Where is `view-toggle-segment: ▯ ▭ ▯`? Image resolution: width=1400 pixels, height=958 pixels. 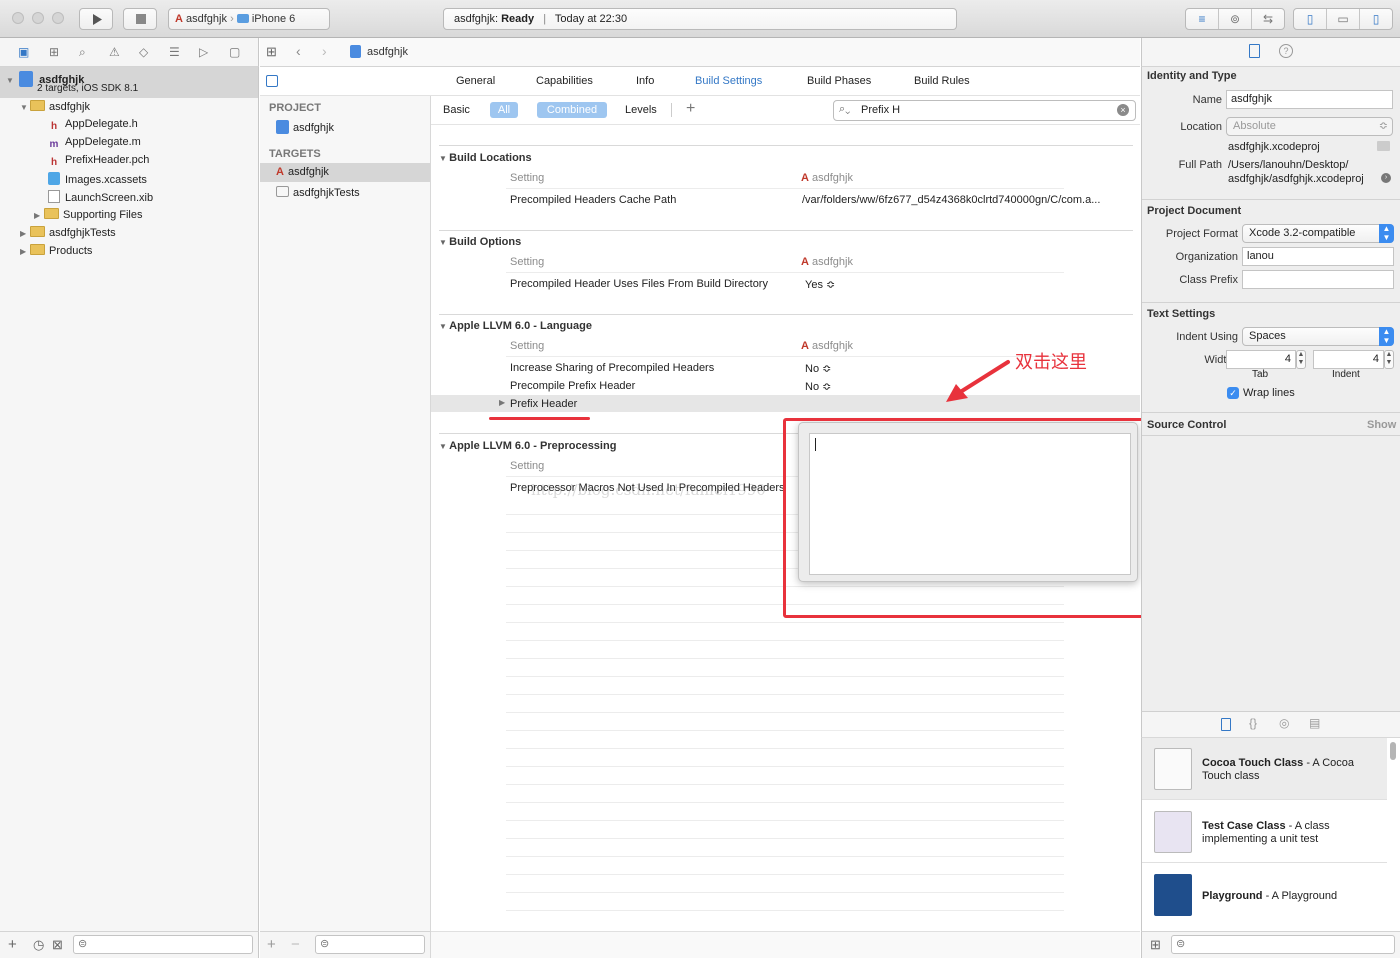 view-toggle-segment: ▯ ▭ ▯ is located at coordinates (1343, 19).